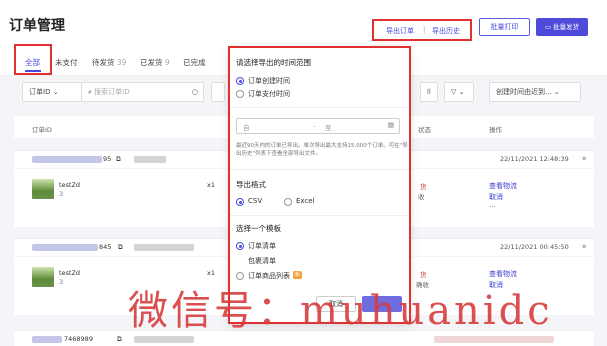  What do you see at coordinates (42, 130) in the screenshot?
I see `col-order-id: 订单ID` at bounding box center [42, 130].